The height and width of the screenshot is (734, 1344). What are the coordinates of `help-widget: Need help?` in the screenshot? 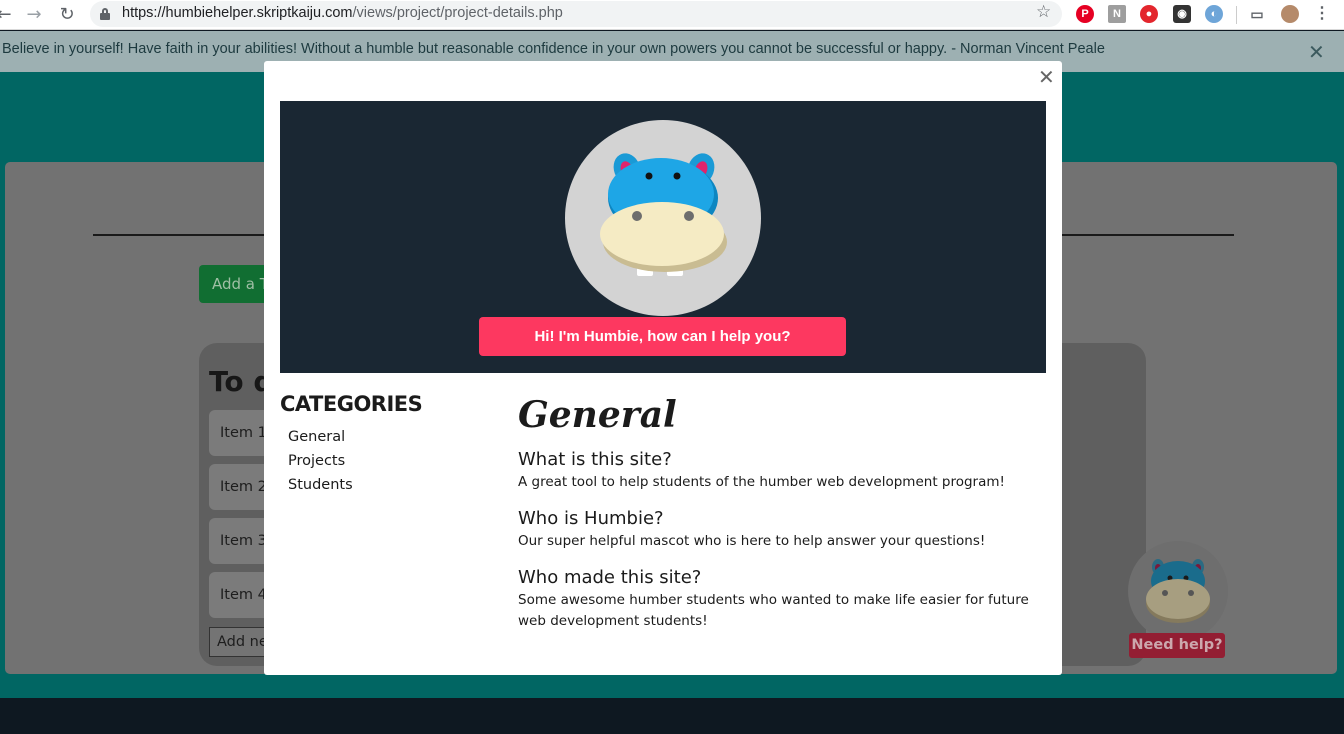 It's located at (1177, 601).